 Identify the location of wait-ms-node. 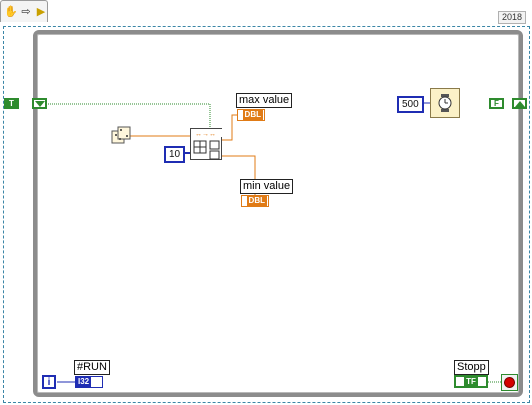
(445, 103).